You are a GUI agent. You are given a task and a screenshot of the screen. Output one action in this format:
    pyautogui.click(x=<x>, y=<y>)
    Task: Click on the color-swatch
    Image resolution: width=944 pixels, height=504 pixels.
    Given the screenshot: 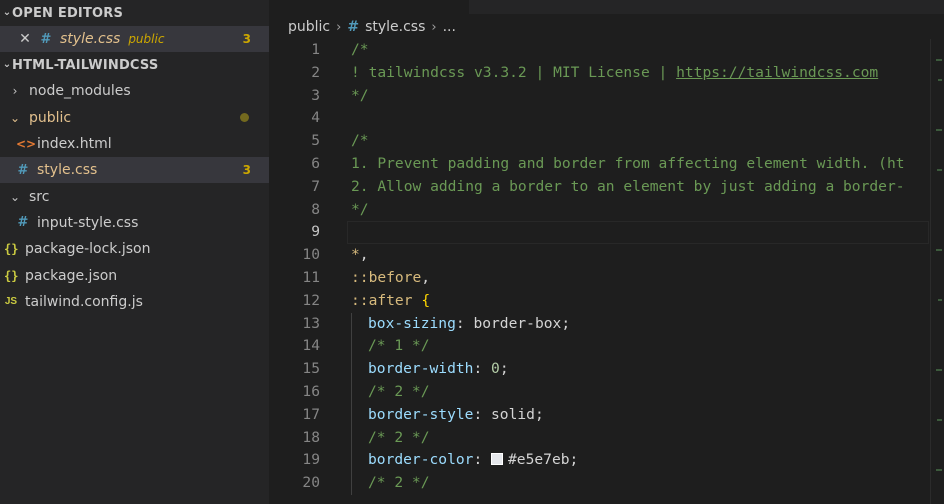 What is the action you would take?
    pyautogui.click(x=497, y=459)
    